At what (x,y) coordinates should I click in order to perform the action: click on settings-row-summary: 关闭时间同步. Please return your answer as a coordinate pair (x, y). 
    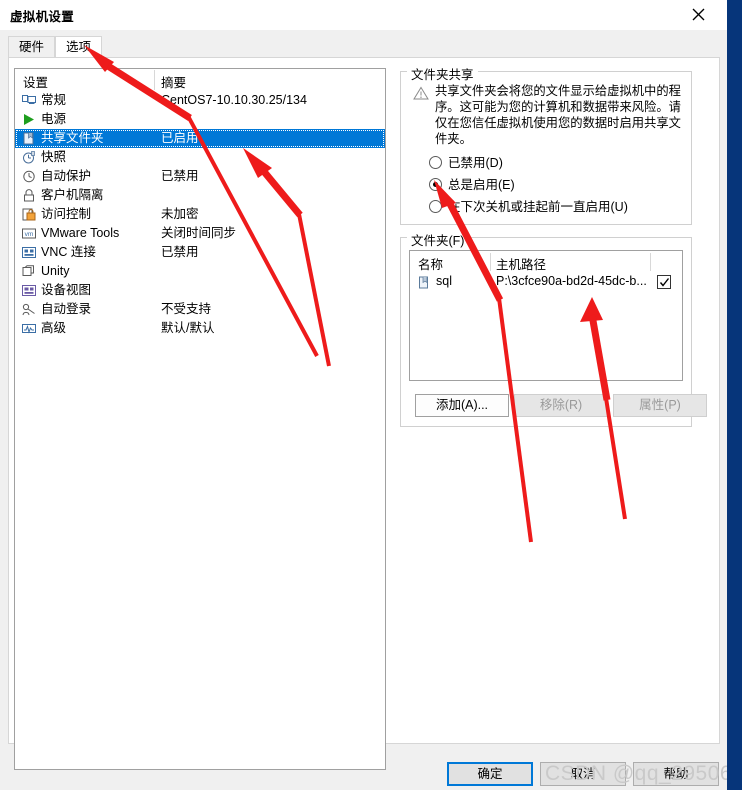
    Looking at the image, I should click on (199, 233).